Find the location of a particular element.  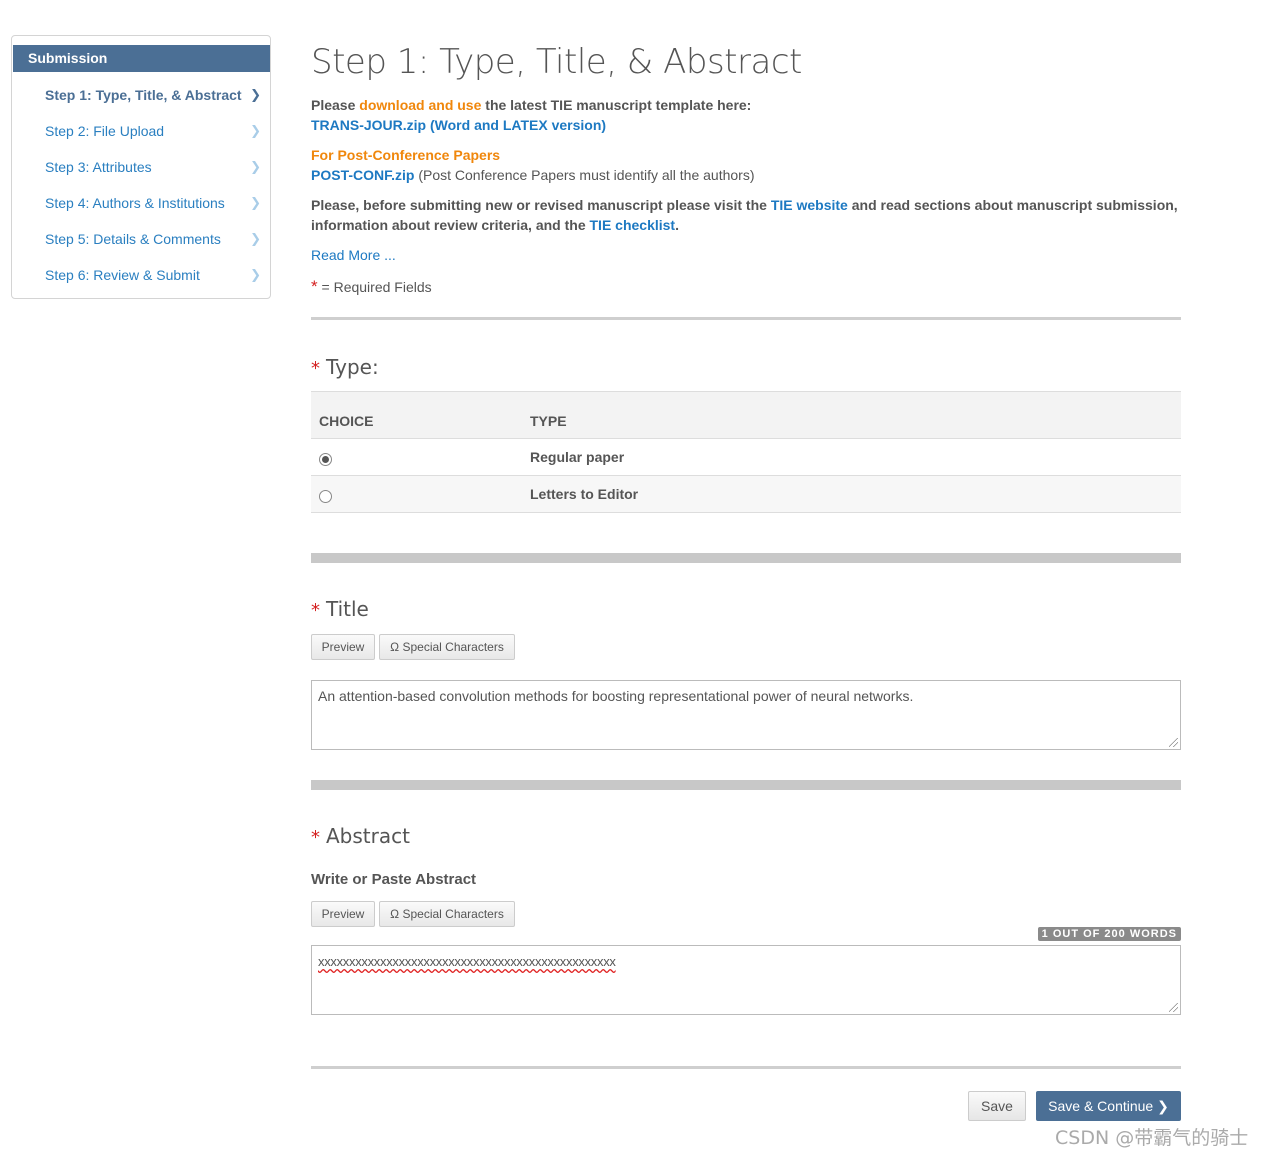

type-label: Letters to Editor is located at coordinates (584, 494).